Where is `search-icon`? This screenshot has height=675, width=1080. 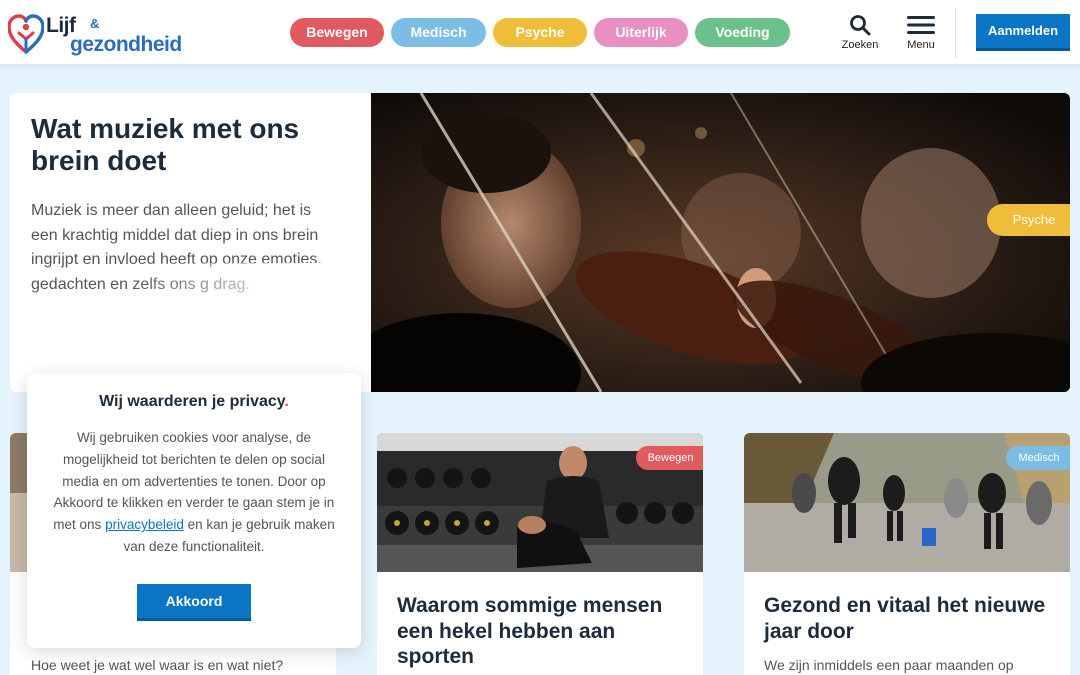 search-icon is located at coordinates (860, 25).